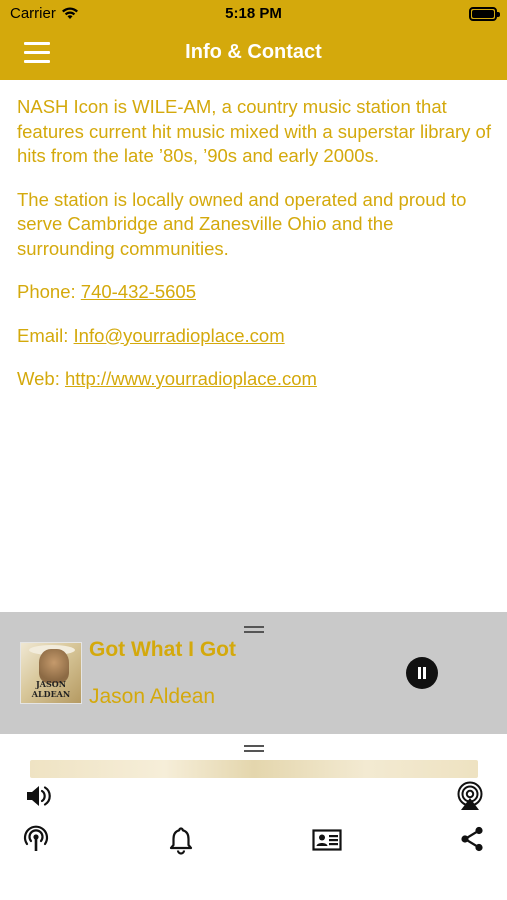 The width and height of the screenshot is (507, 900). What do you see at coordinates (470, 796) in the screenshot?
I see `airplay-icon` at bounding box center [470, 796].